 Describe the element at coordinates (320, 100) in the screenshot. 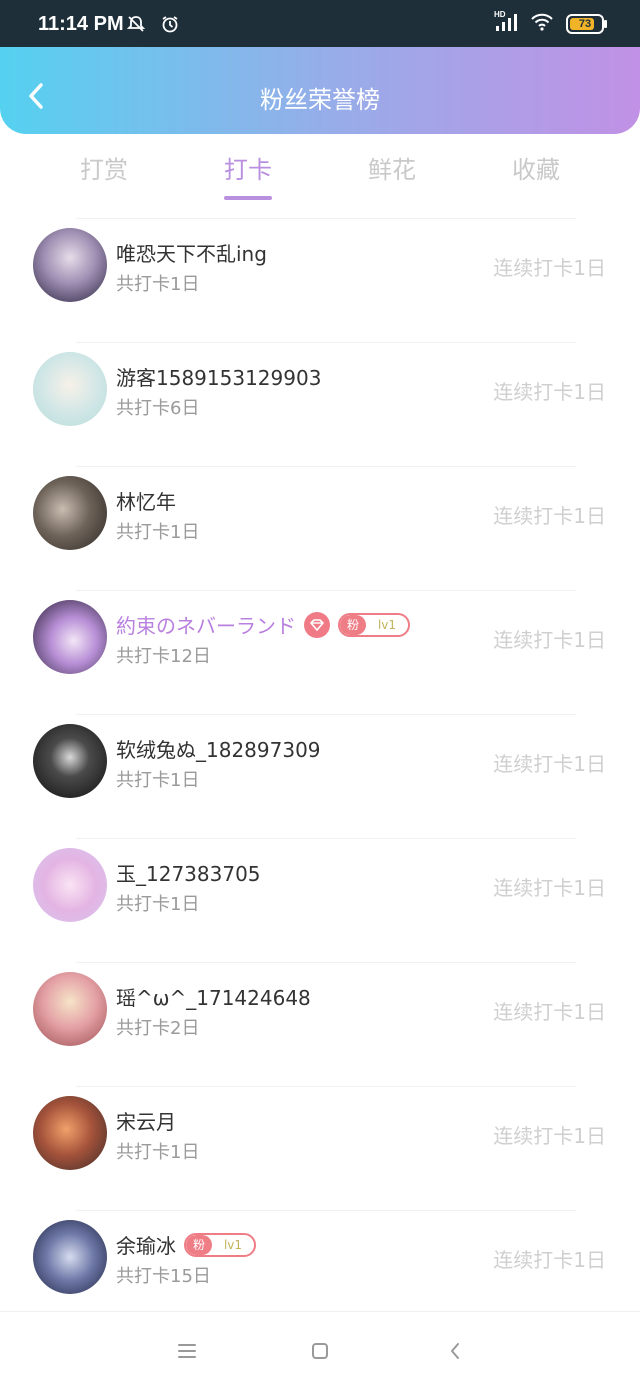

I see `page-title: 粉丝荣誉榜` at that location.